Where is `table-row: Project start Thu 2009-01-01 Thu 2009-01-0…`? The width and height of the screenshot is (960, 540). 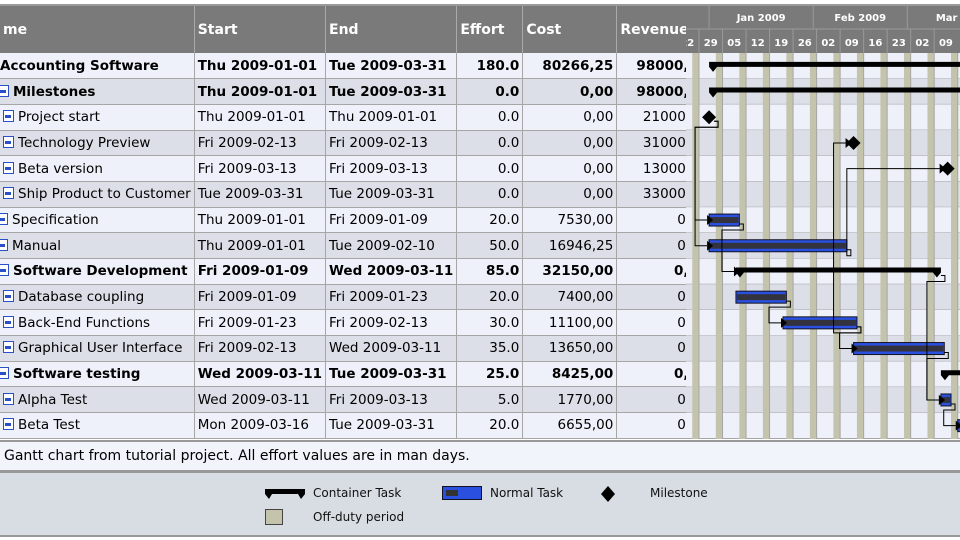
table-row: Project start Thu 2009-01-01 Thu 2009-01-0… is located at coordinates (356, 117).